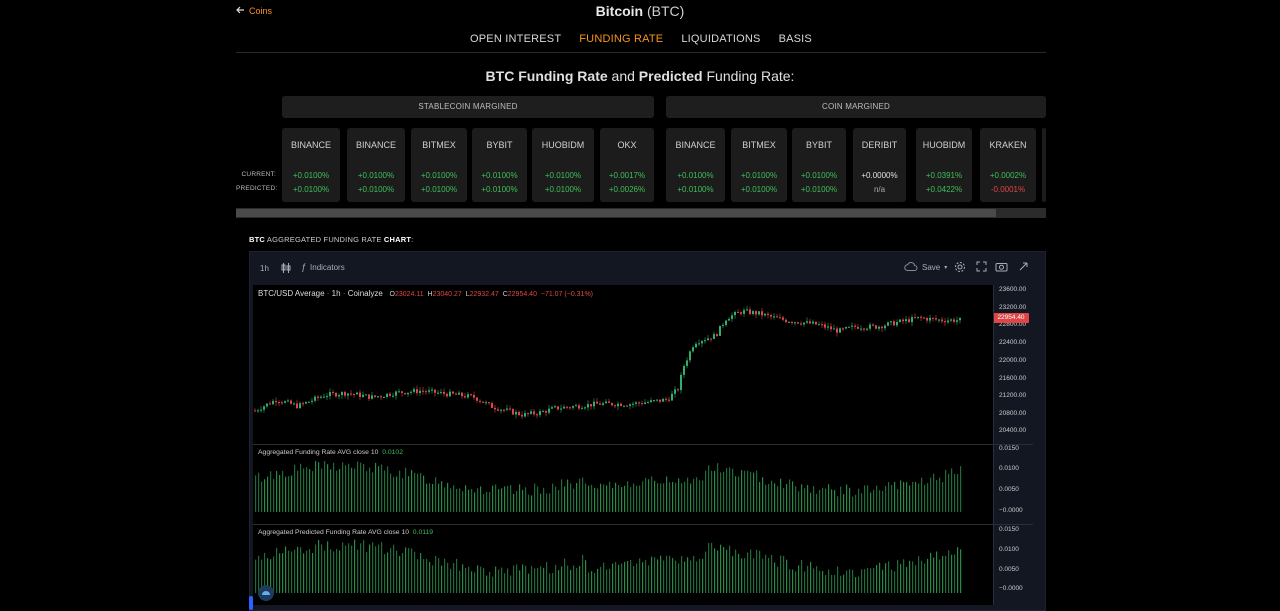  Describe the element at coordinates (1018, 484) in the screenshot. I see `funding-rate-axis: 0.0150 0.0100 0.0050 −0.0000` at that location.